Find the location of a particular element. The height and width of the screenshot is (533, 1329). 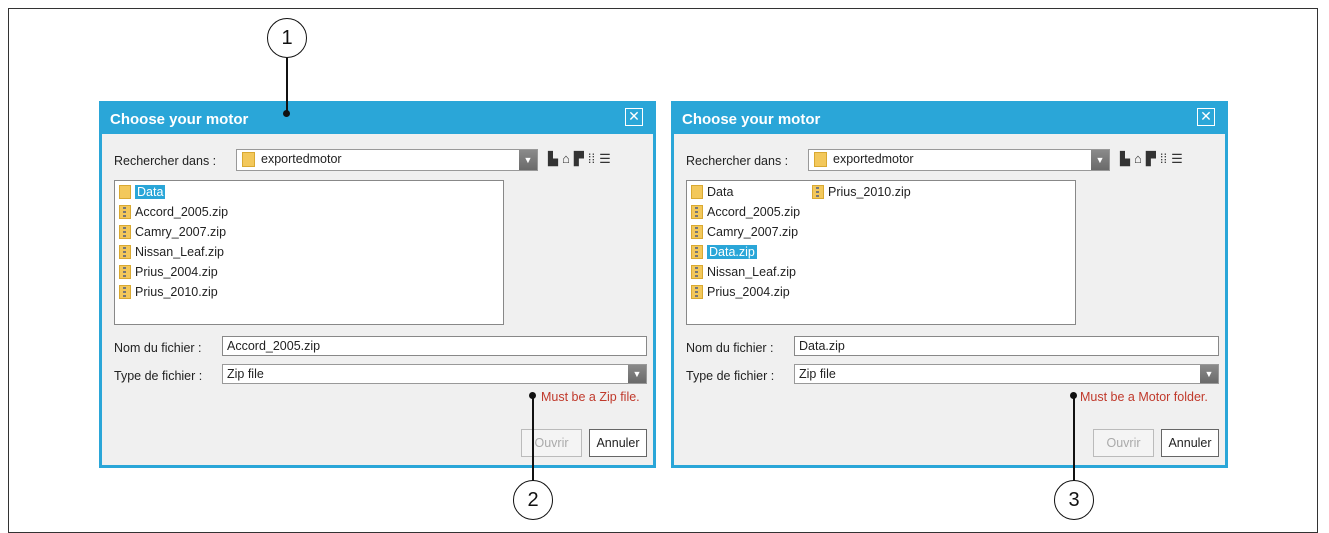

filename-input: Data.zip is located at coordinates (1006, 346).